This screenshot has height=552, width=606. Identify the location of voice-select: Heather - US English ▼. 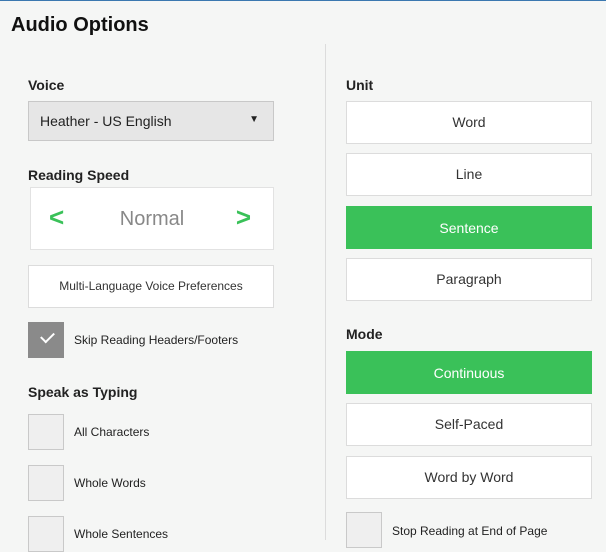
(151, 121).